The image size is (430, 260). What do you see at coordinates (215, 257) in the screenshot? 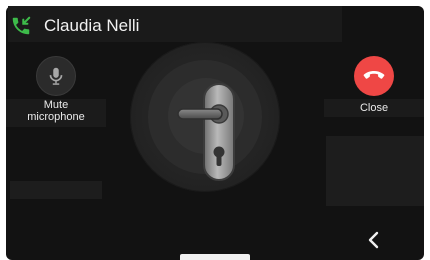
I see `home-indicator` at bounding box center [215, 257].